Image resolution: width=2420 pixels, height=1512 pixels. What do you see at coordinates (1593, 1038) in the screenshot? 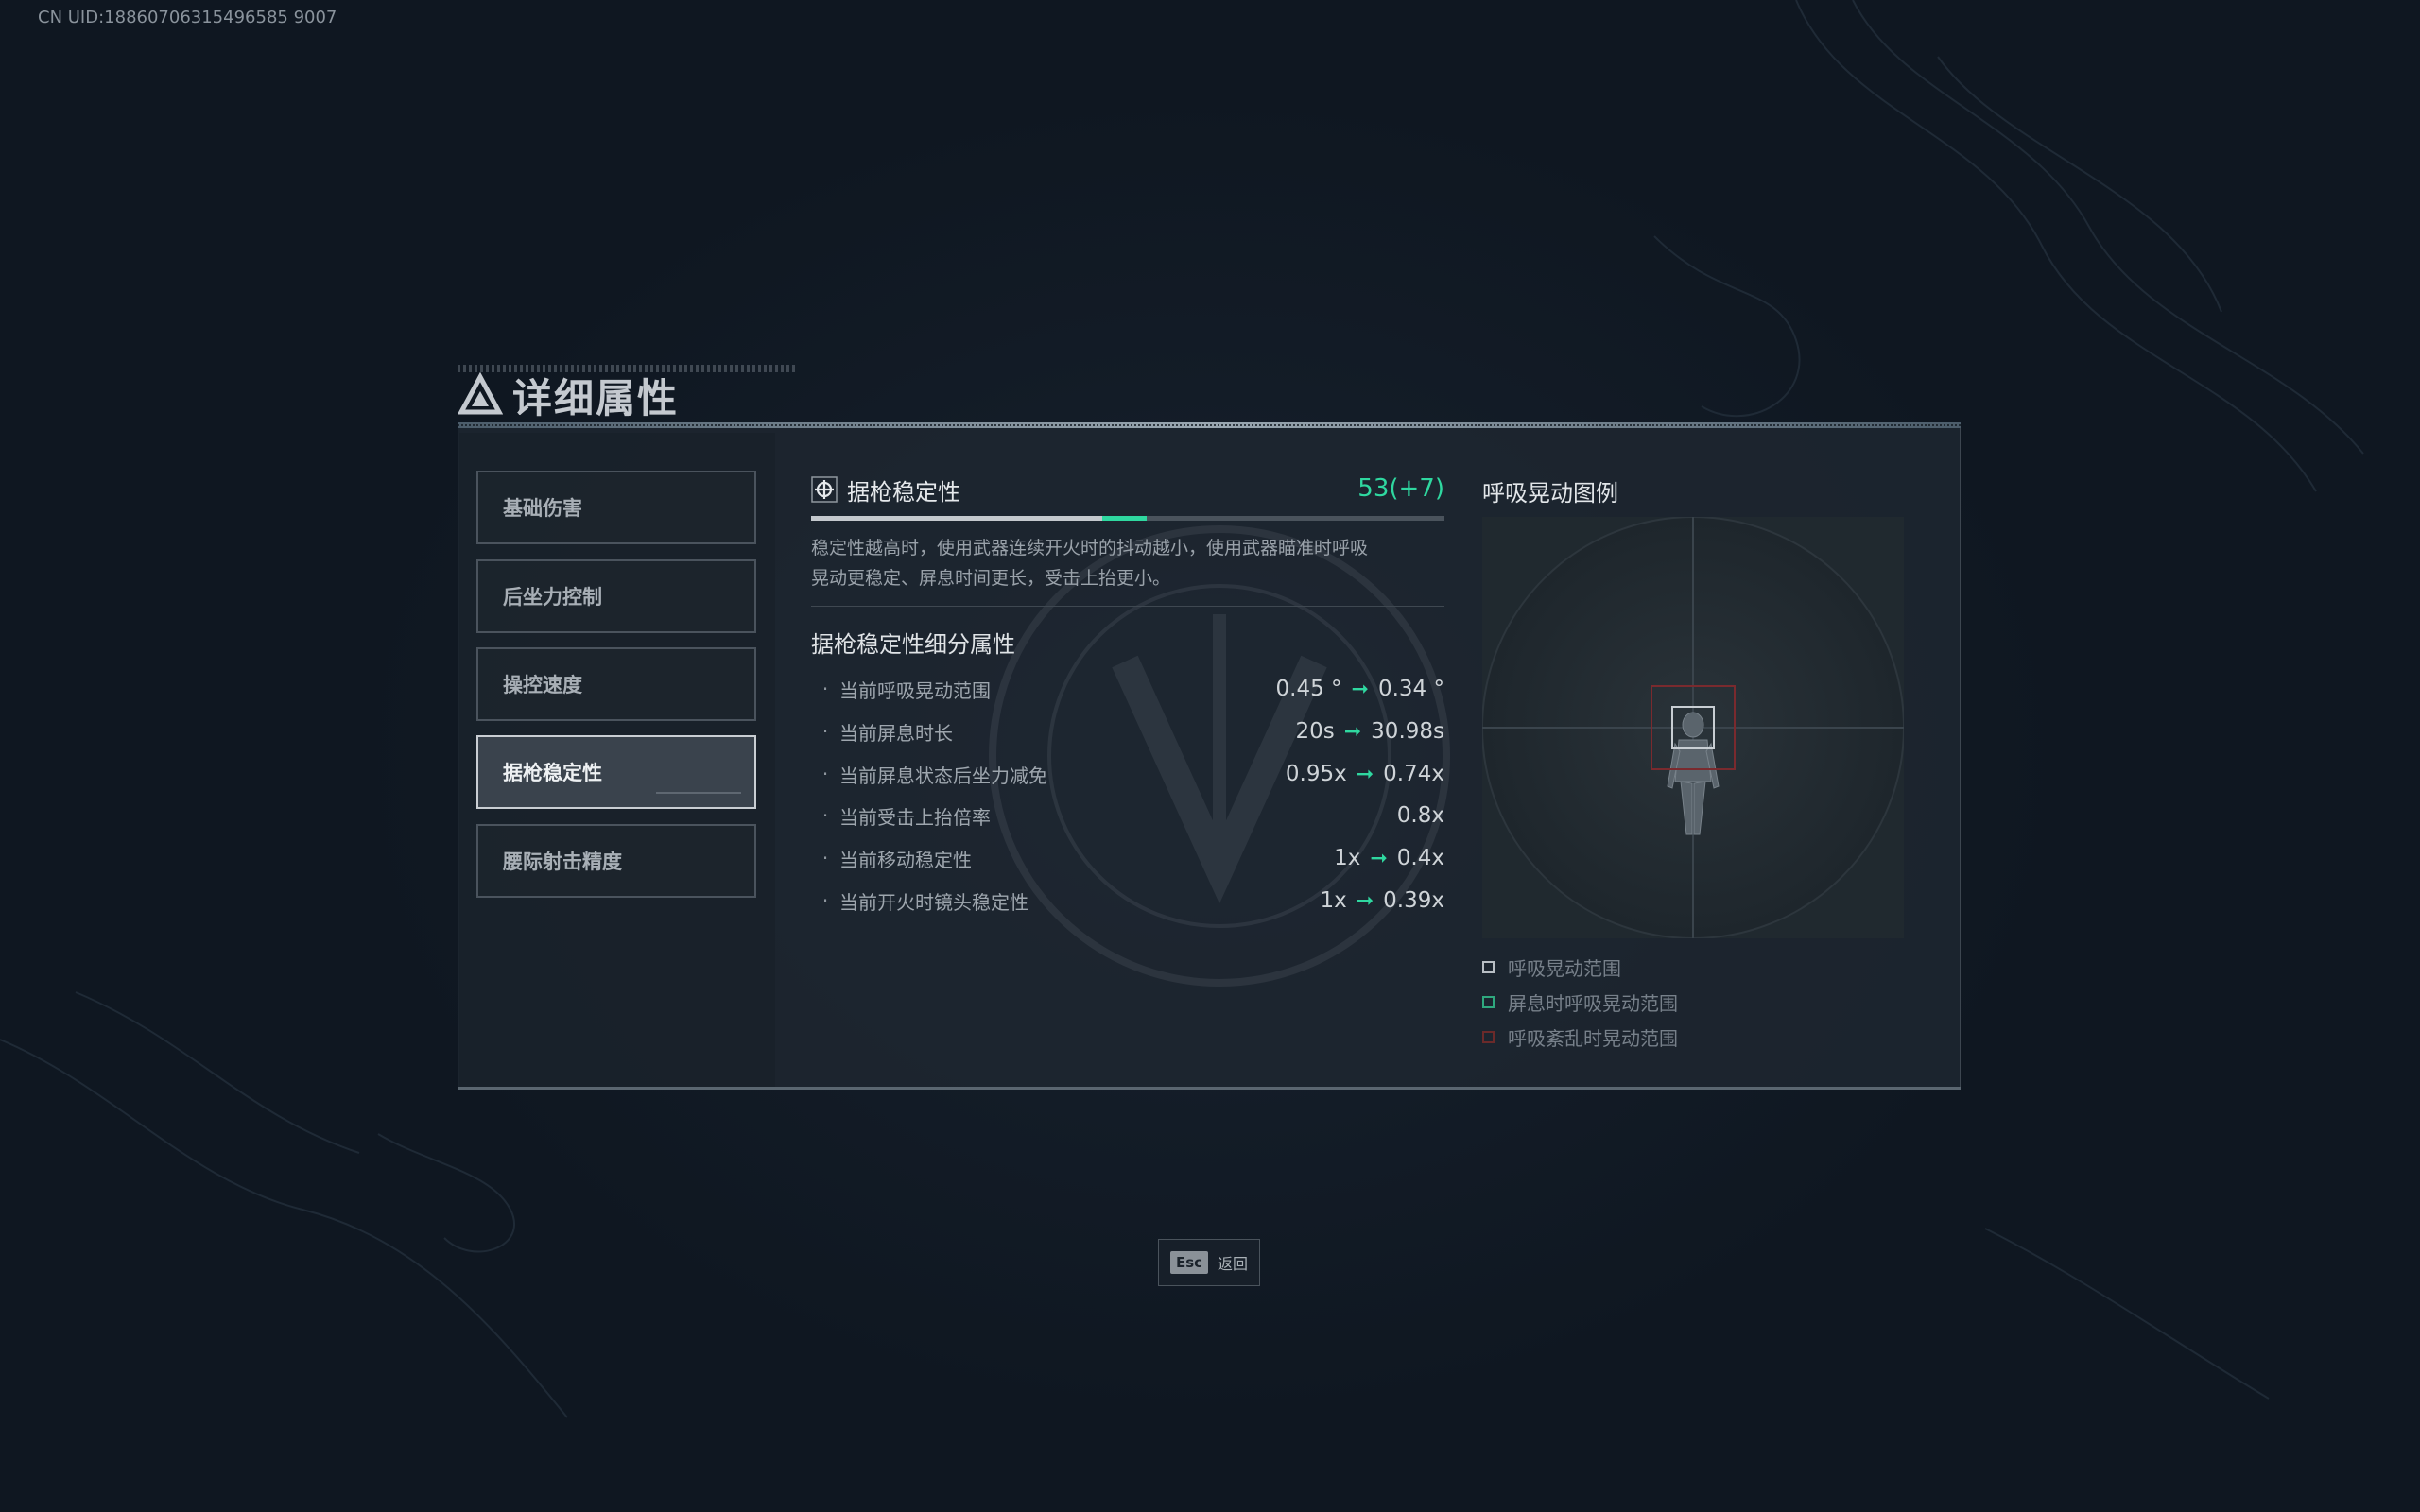
I see `legend-label: 呼吸紊乱时晃动范围` at bounding box center [1593, 1038].